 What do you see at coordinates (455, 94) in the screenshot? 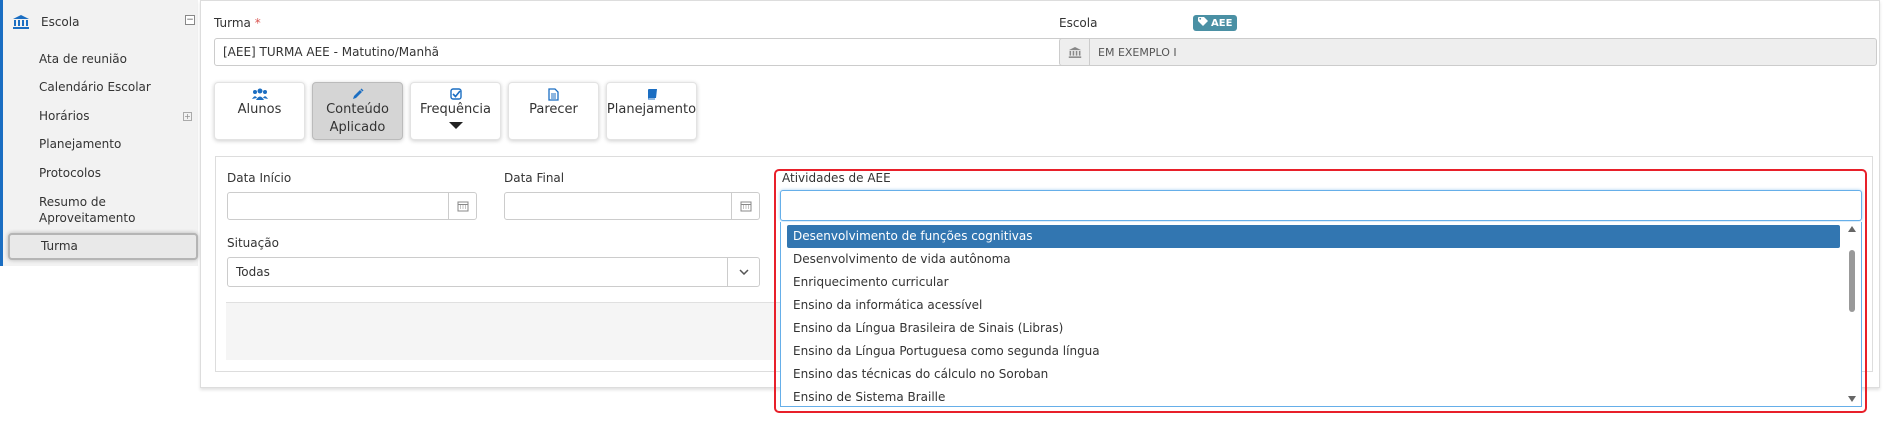
I see `check-square-icon` at bounding box center [455, 94].